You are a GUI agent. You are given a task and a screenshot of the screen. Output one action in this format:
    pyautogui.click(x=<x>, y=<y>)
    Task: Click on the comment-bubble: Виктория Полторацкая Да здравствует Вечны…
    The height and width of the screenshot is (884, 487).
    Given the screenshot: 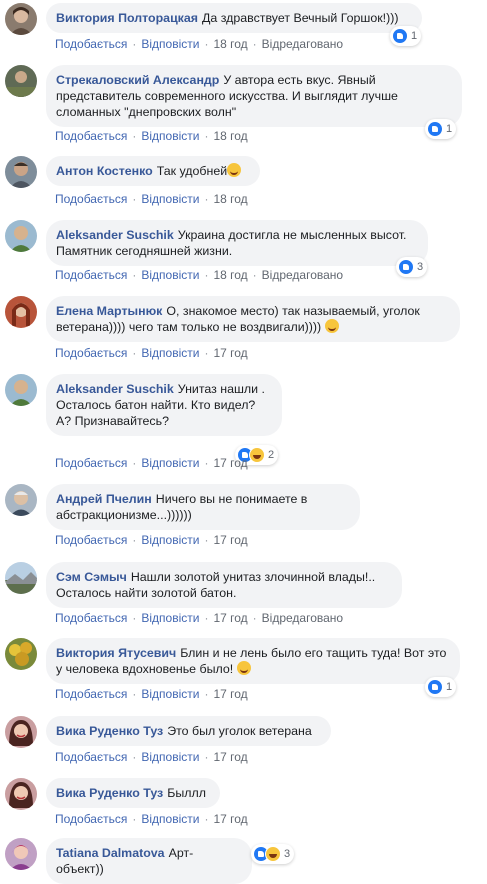 What is the action you would take?
    pyautogui.click(x=234, y=18)
    